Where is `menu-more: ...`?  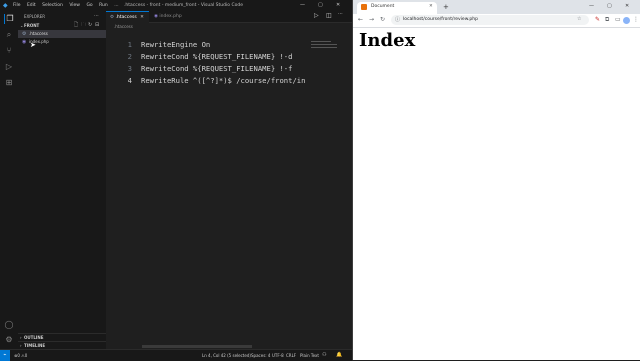 menu-more: ... is located at coordinates (116, 5).